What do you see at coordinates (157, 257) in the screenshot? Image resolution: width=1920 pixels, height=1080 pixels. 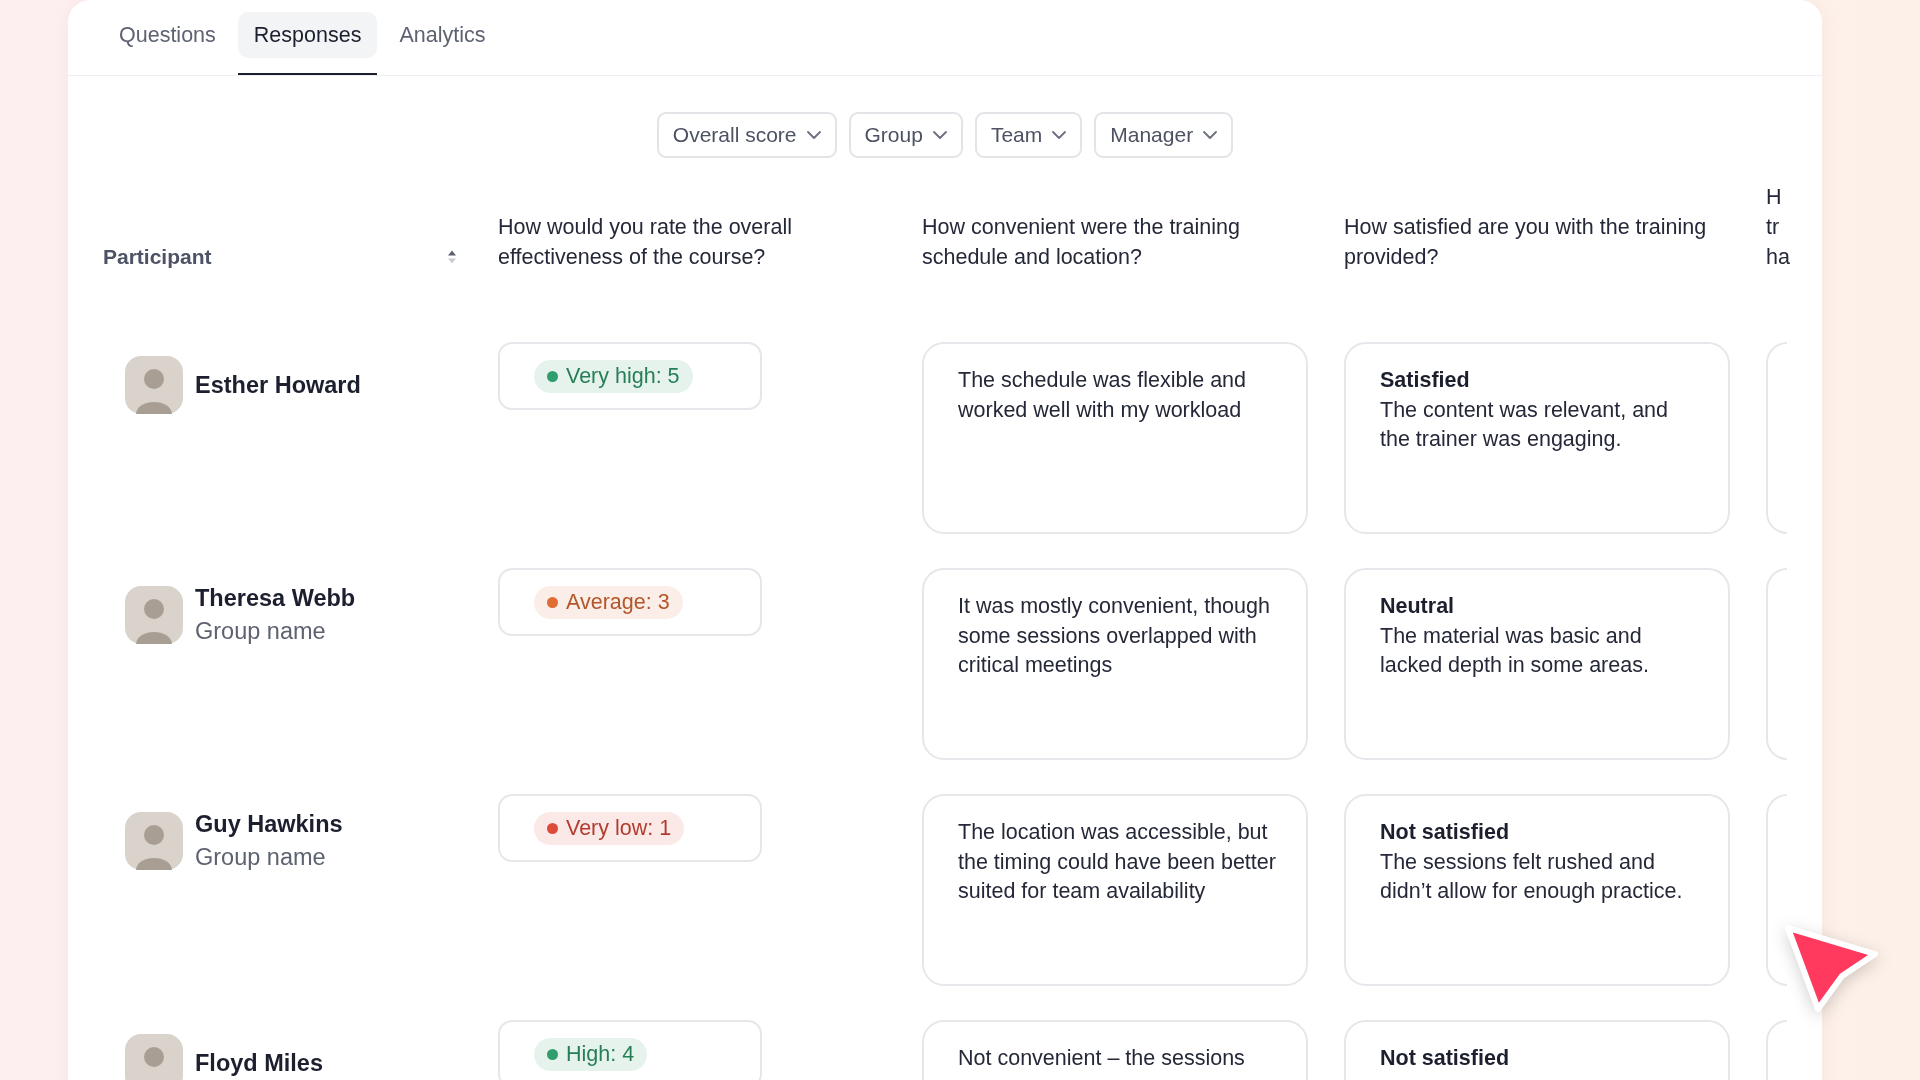 I see `column-header: Participant` at bounding box center [157, 257].